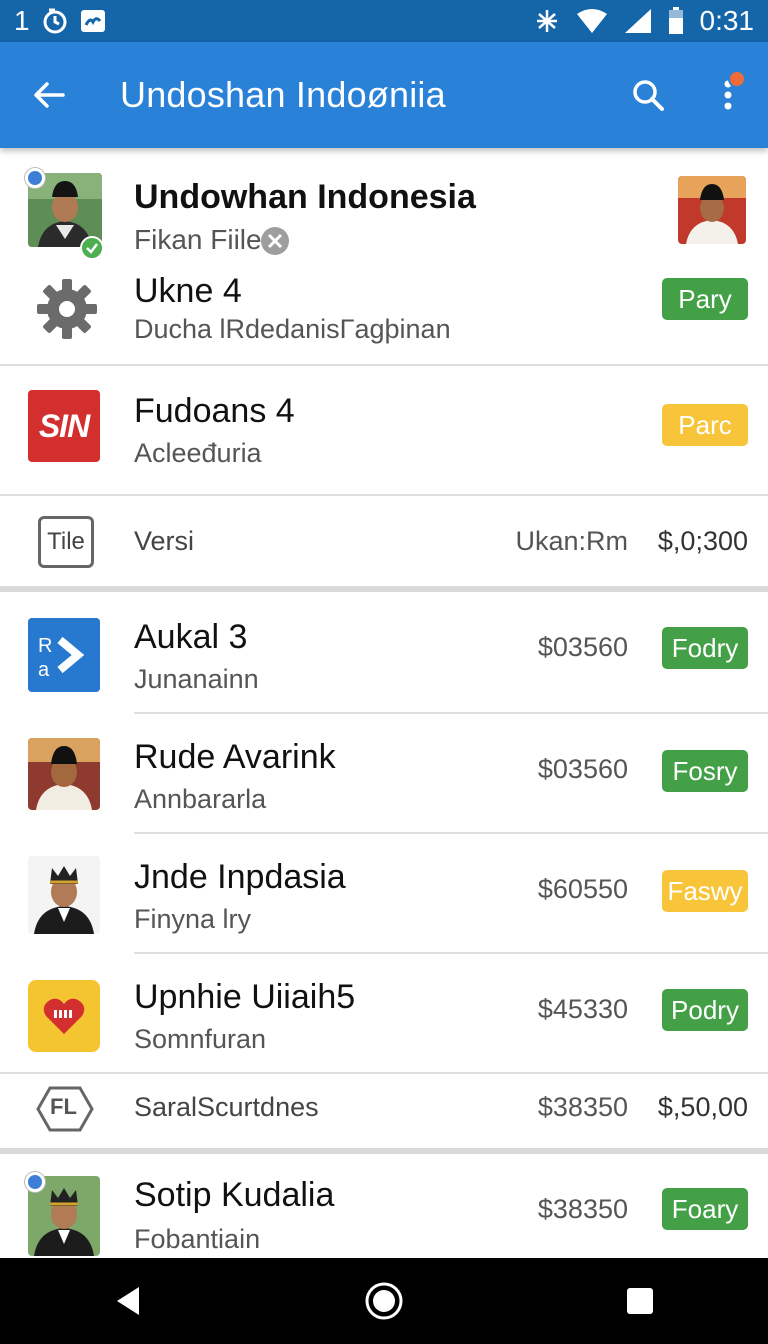 This screenshot has width=768, height=1344. What do you see at coordinates (188, 291) in the screenshot?
I see `item-title: Ukne 4` at bounding box center [188, 291].